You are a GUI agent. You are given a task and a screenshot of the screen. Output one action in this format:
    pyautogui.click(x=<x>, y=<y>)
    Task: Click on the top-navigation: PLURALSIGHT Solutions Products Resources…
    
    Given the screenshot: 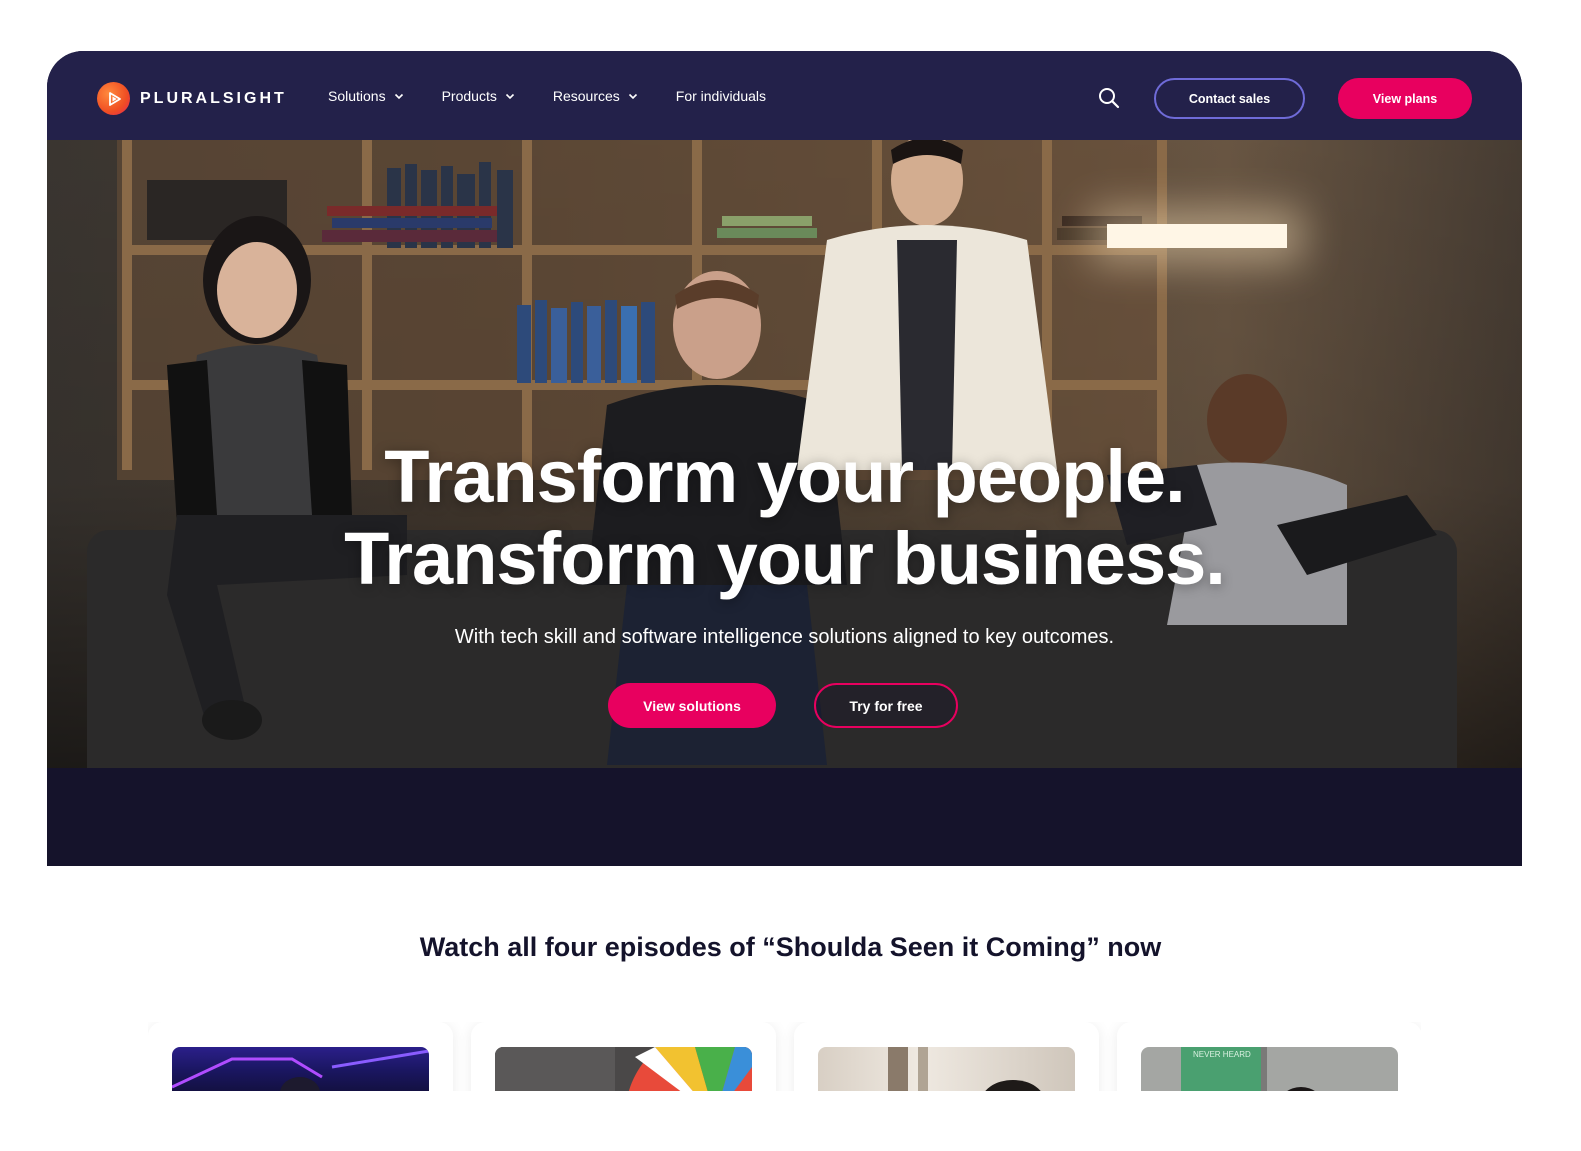 What is the action you would take?
    pyautogui.click(x=784, y=95)
    